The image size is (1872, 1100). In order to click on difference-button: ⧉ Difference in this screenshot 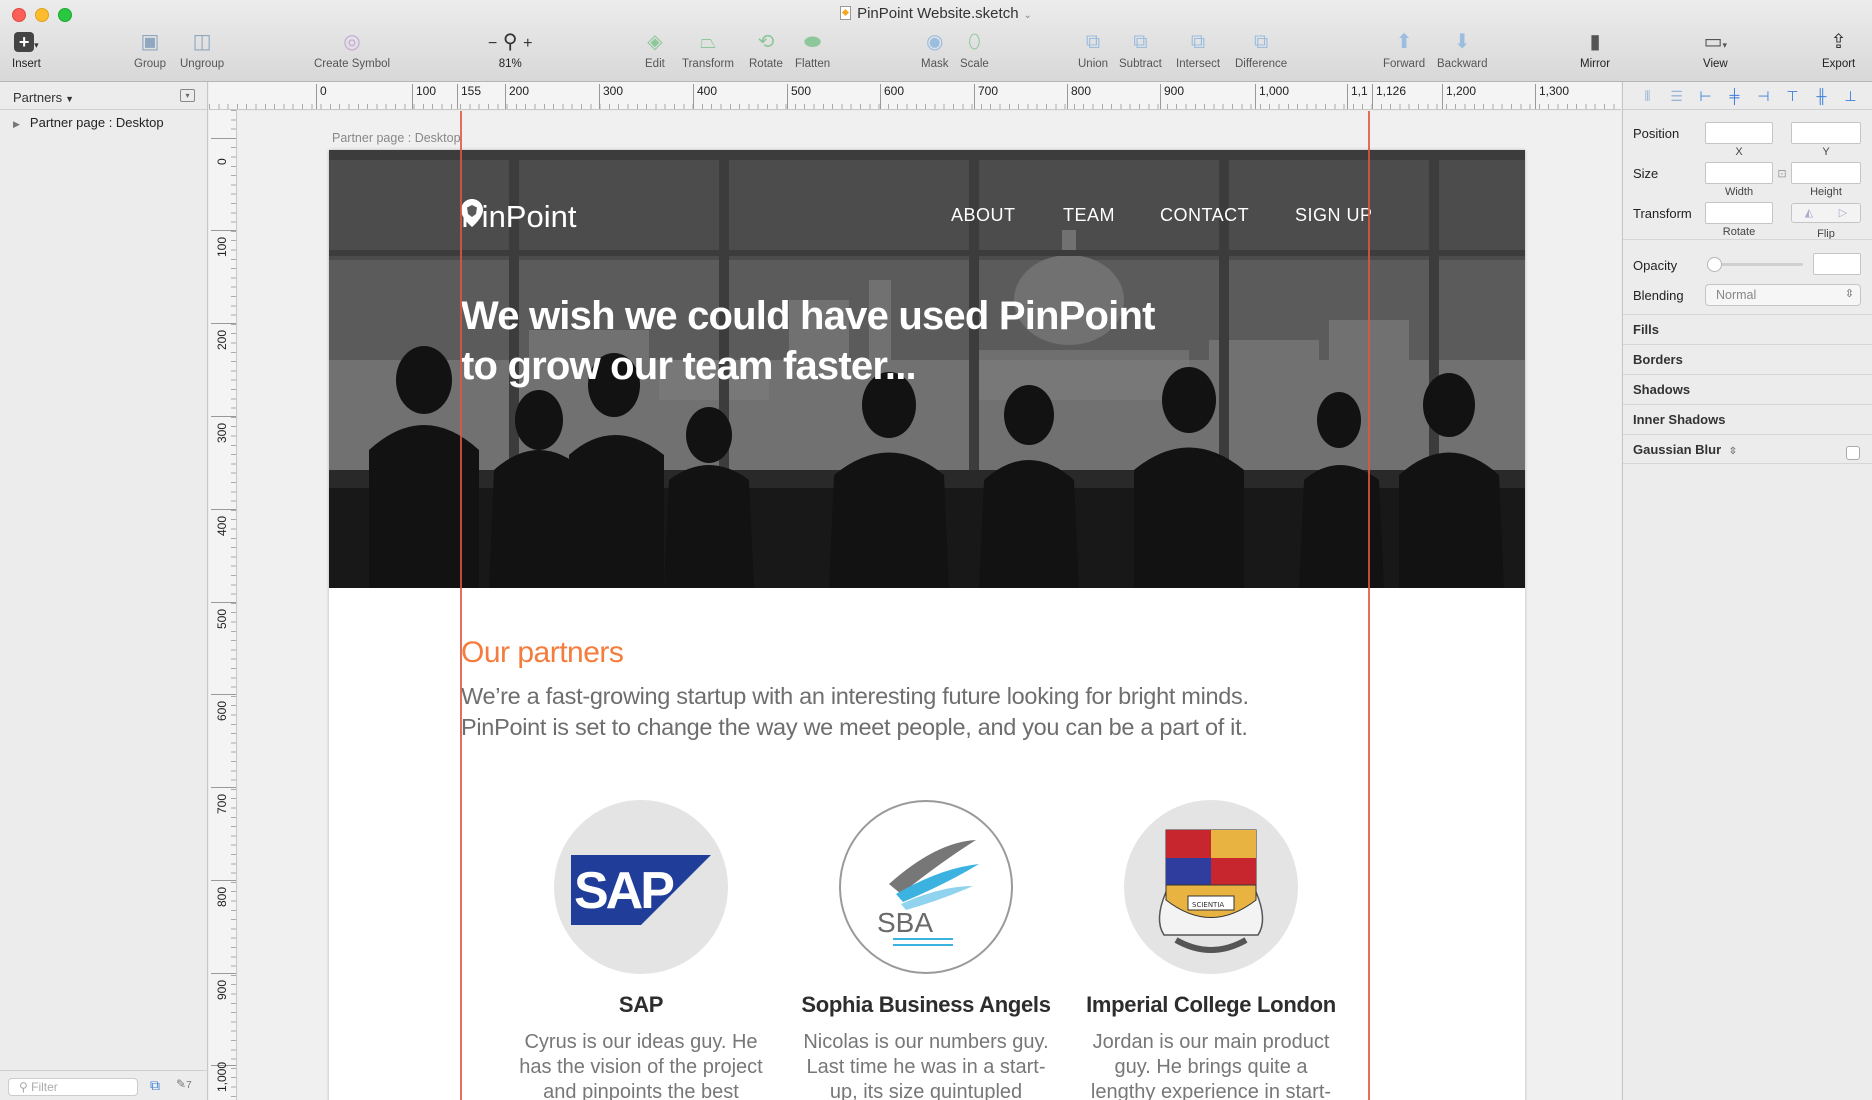, I will do `click(1261, 50)`.